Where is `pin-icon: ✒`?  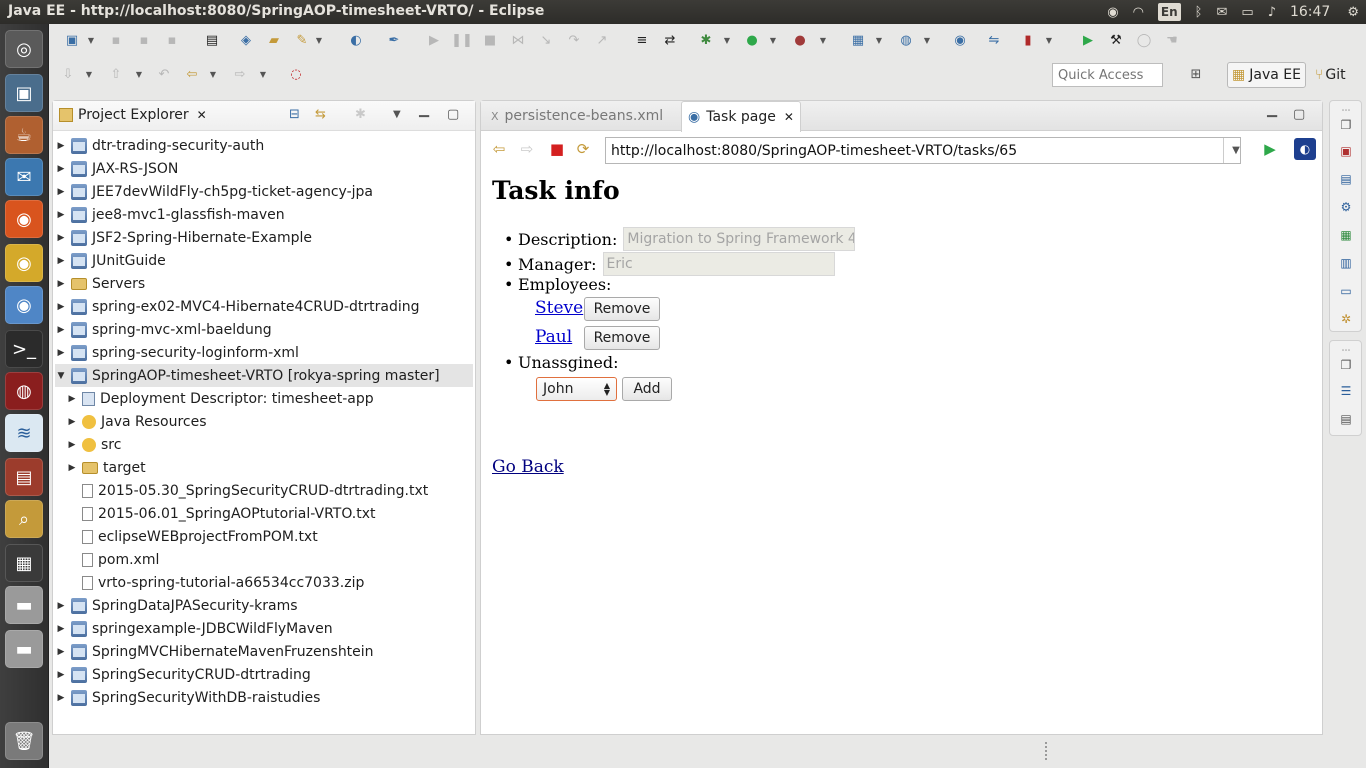 pin-icon: ✒ is located at coordinates (394, 40).